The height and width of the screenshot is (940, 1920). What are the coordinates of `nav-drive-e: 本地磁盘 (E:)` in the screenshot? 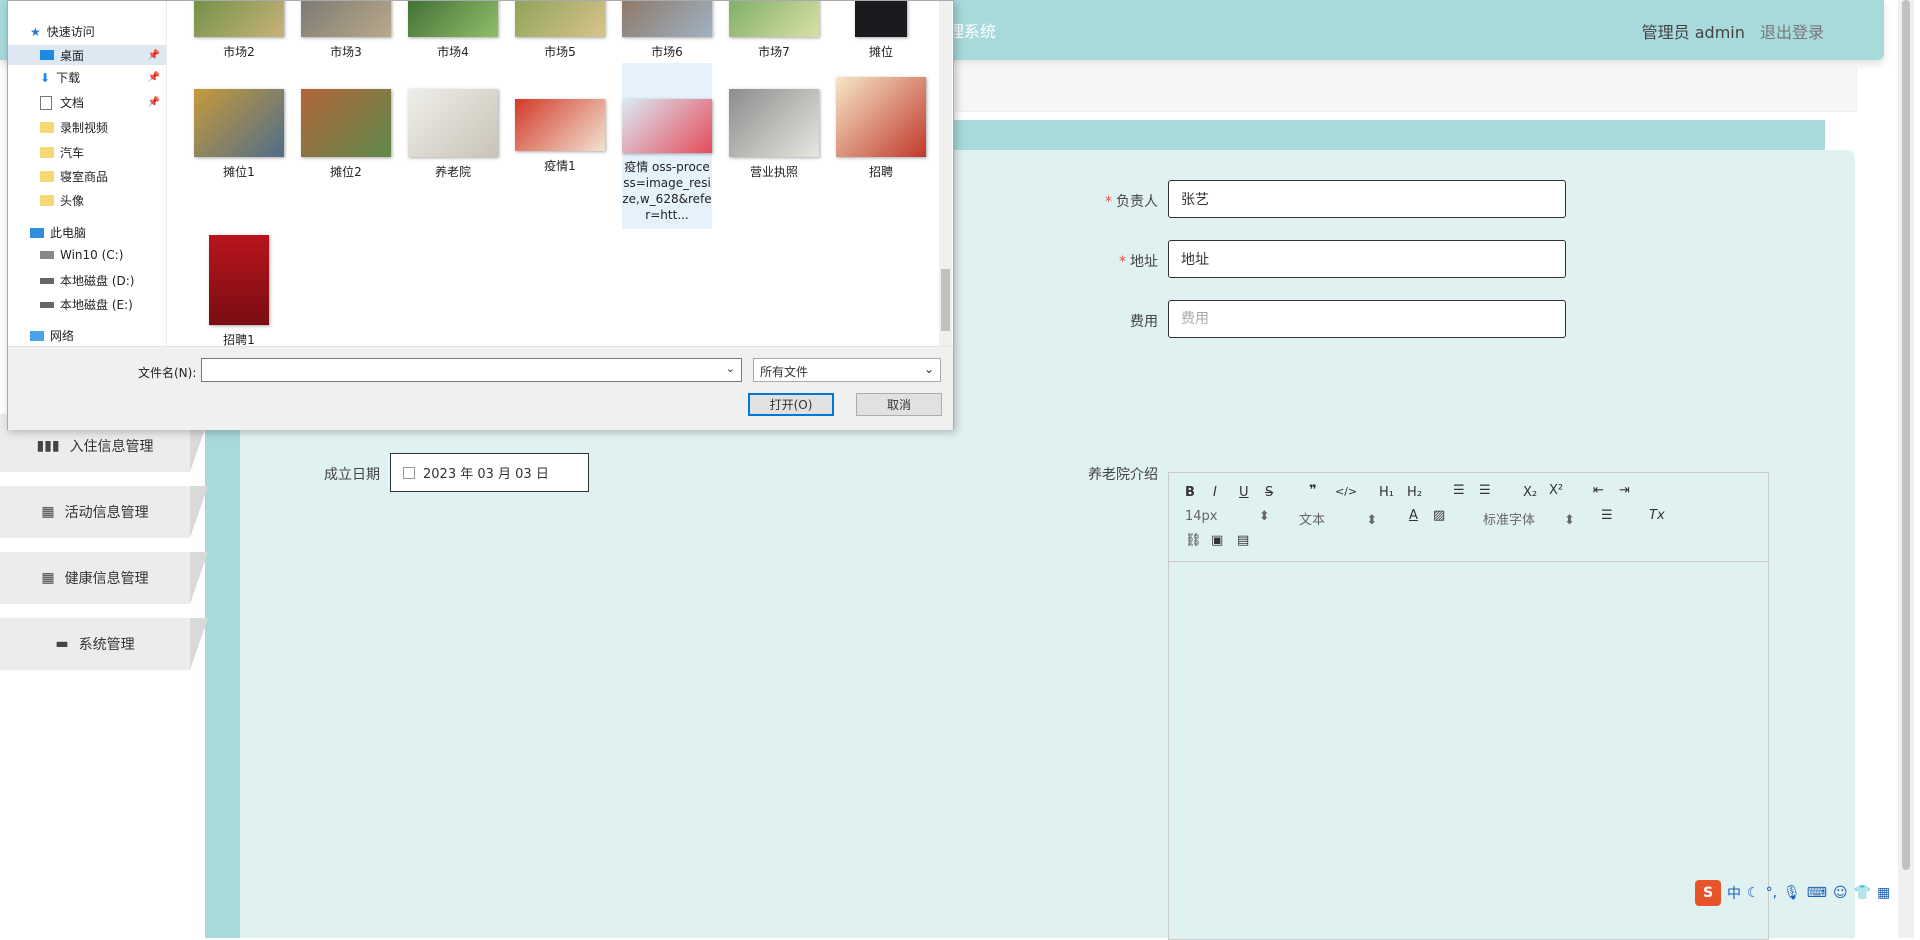 It's located at (86, 304).